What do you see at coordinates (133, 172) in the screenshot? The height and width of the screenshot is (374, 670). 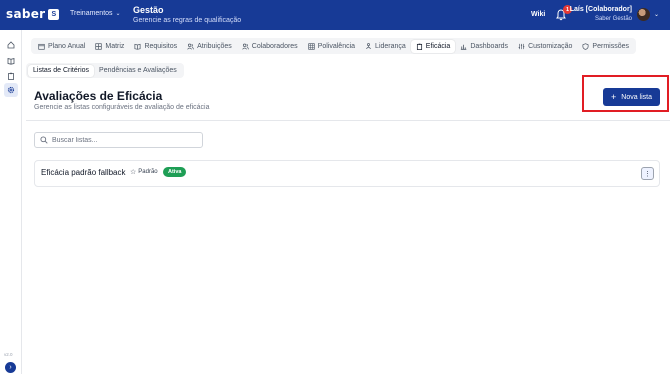 I see `star-icon: ☆` at bounding box center [133, 172].